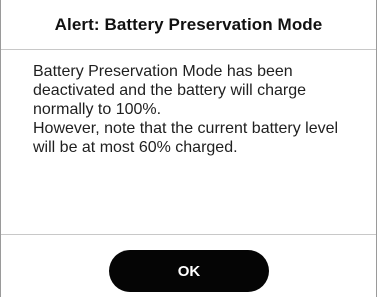 The height and width of the screenshot is (297, 377). Describe the element at coordinates (189, 271) in the screenshot. I see `ok-button: OK` at that location.